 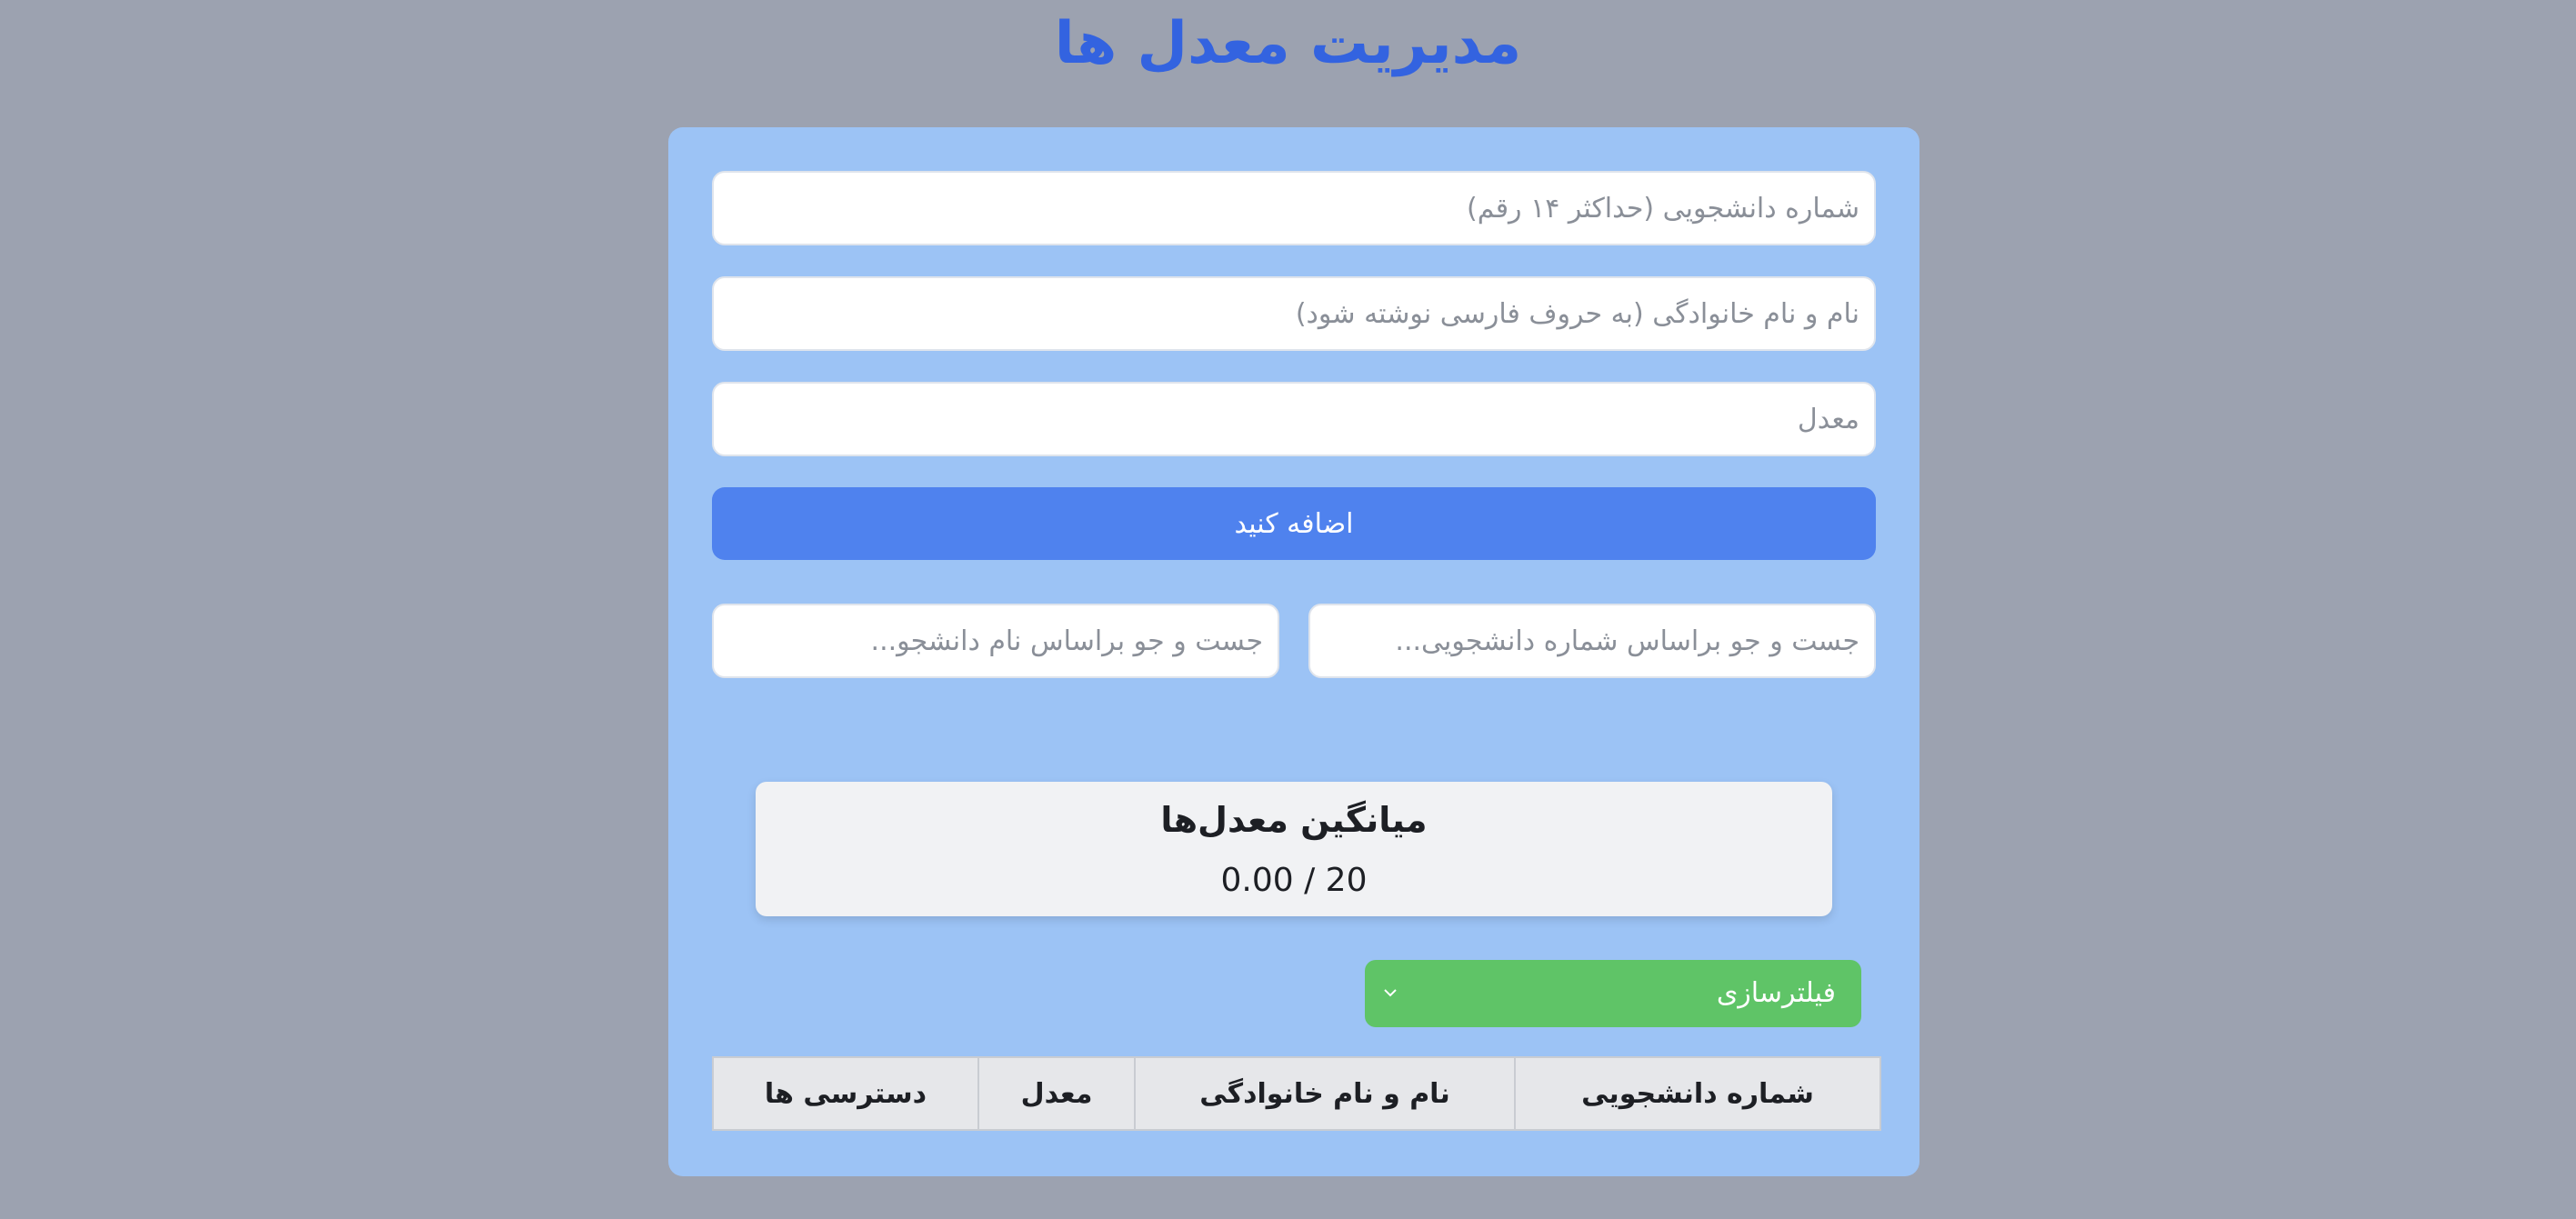 I want to click on gpa-input, so click(x=1294, y=419).